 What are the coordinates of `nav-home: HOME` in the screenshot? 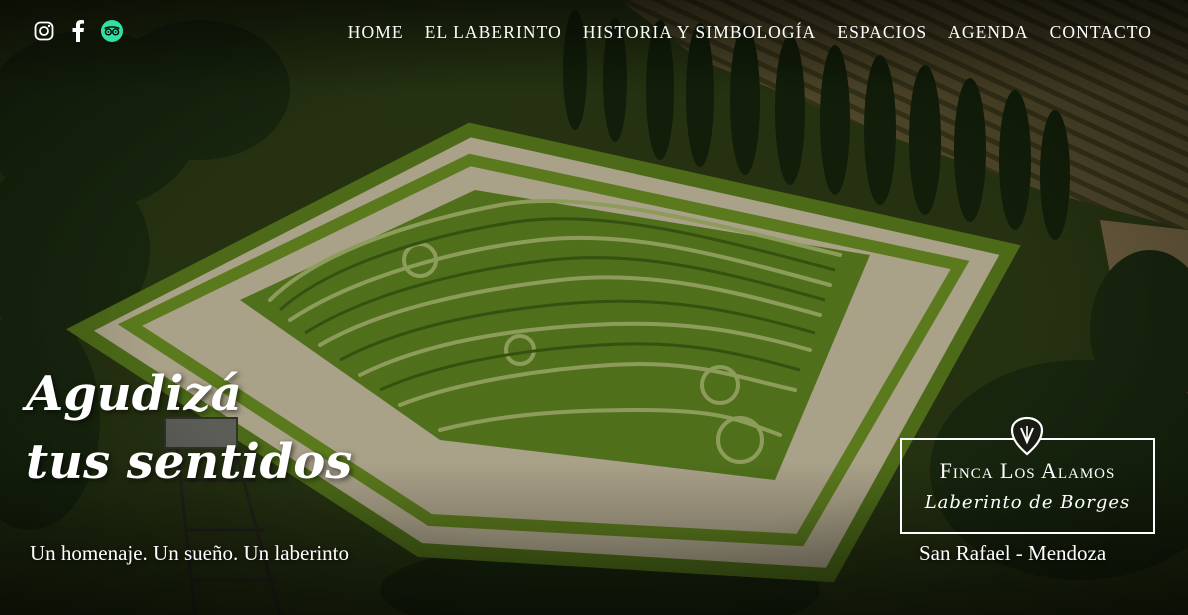 It's located at (376, 32).